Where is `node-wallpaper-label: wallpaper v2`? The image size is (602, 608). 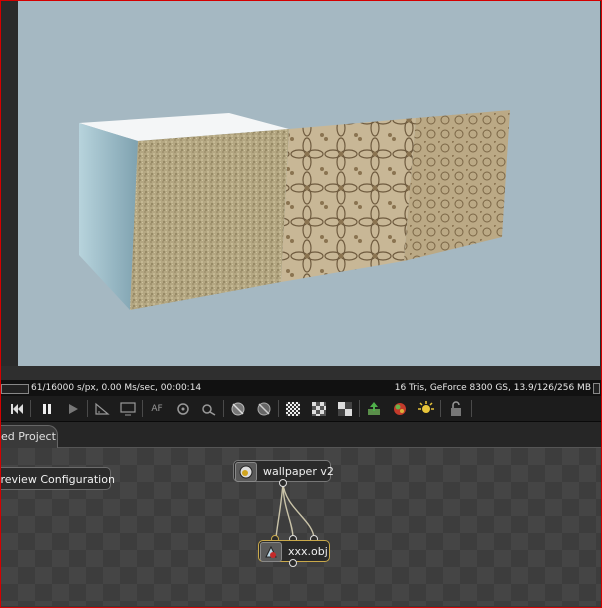 node-wallpaper-label: wallpaper v2 is located at coordinates (298, 471).